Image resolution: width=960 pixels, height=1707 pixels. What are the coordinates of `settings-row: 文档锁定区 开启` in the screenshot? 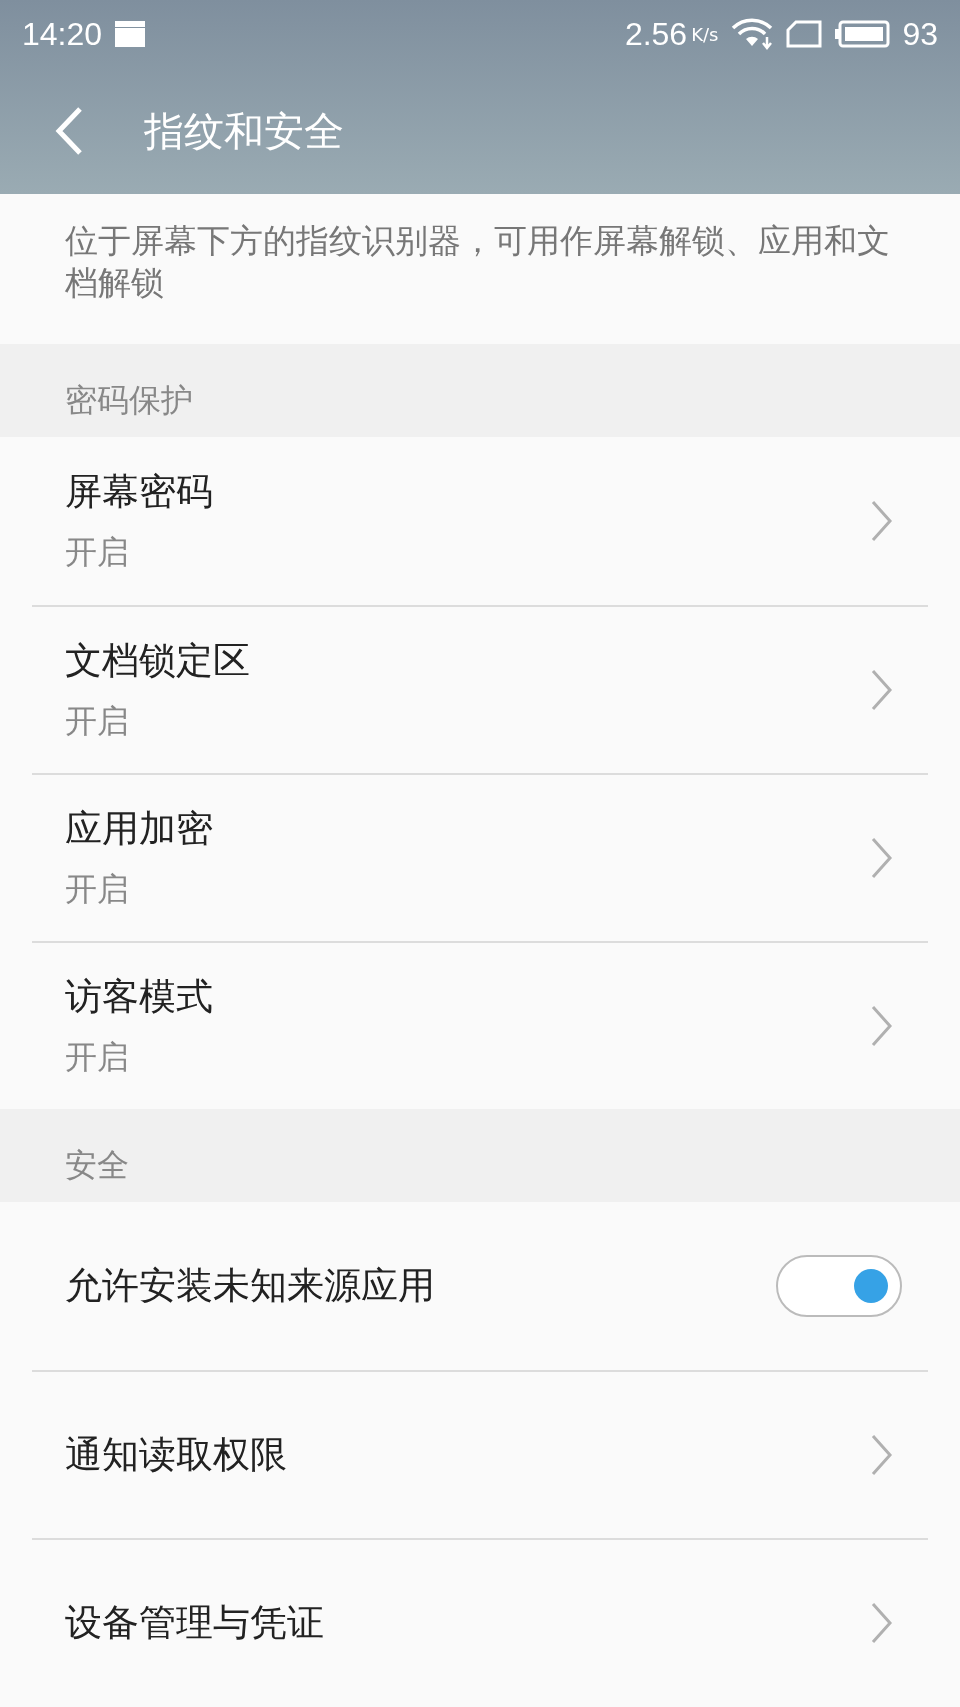 It's located at (480, 689).